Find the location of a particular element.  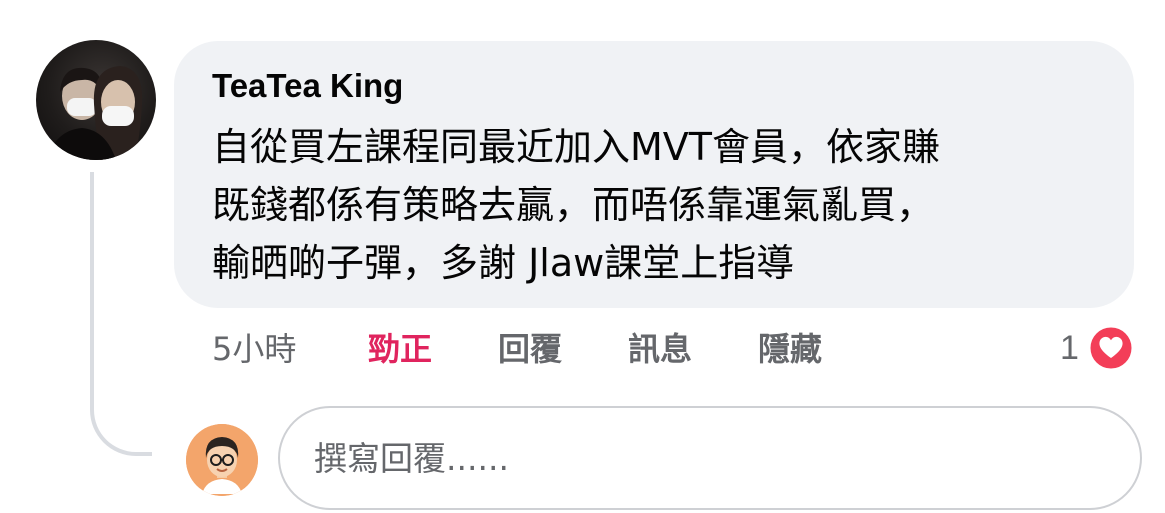

reaction-count: 1 is located at coordinates (1069, 347).